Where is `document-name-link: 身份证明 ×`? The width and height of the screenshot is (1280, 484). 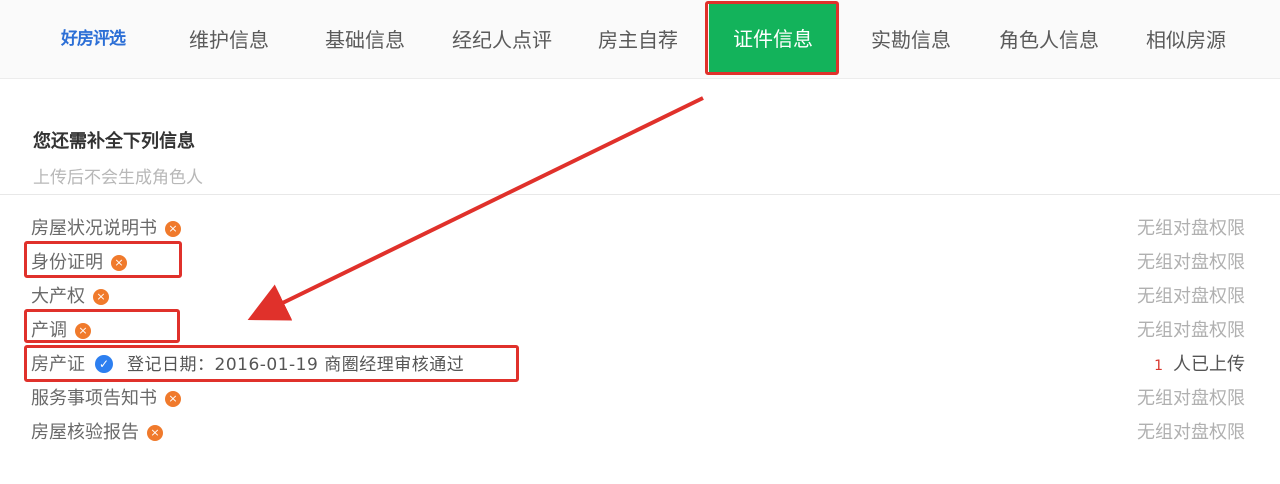
document-name-link: 身份证明 × is located at coordinates (79, 261).